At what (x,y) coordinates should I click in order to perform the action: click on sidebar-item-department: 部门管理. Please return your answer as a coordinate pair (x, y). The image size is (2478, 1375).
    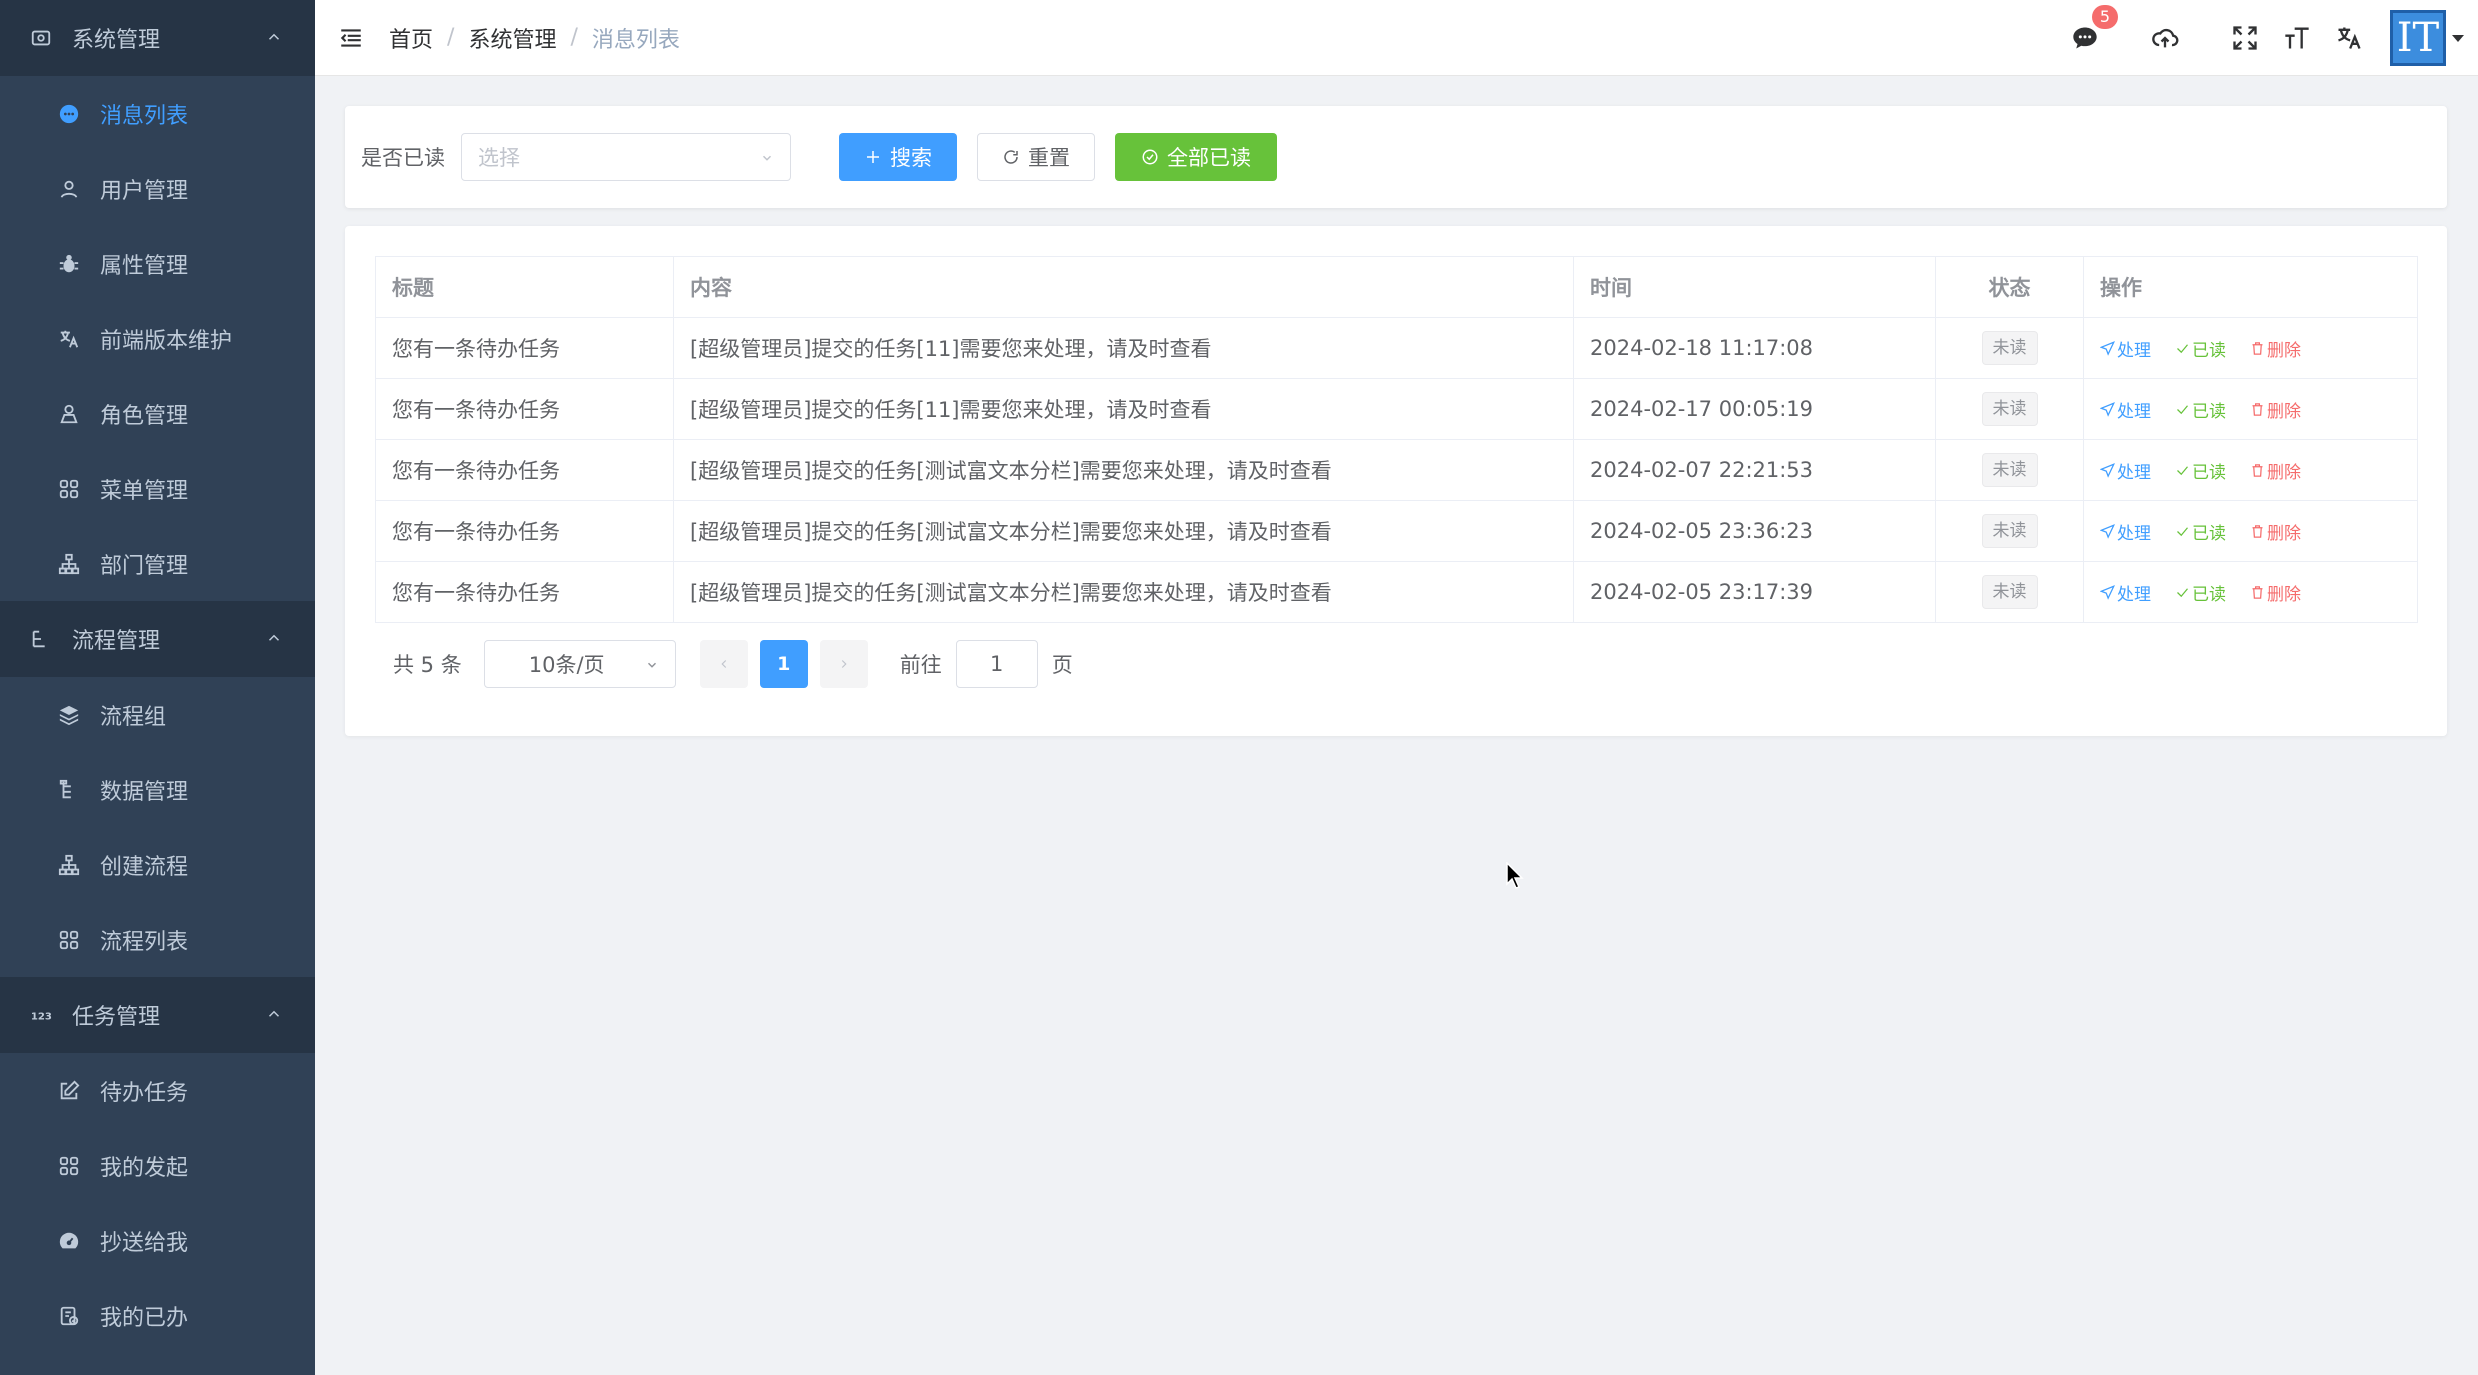
    Looking at the image, I should click on (157, 563).